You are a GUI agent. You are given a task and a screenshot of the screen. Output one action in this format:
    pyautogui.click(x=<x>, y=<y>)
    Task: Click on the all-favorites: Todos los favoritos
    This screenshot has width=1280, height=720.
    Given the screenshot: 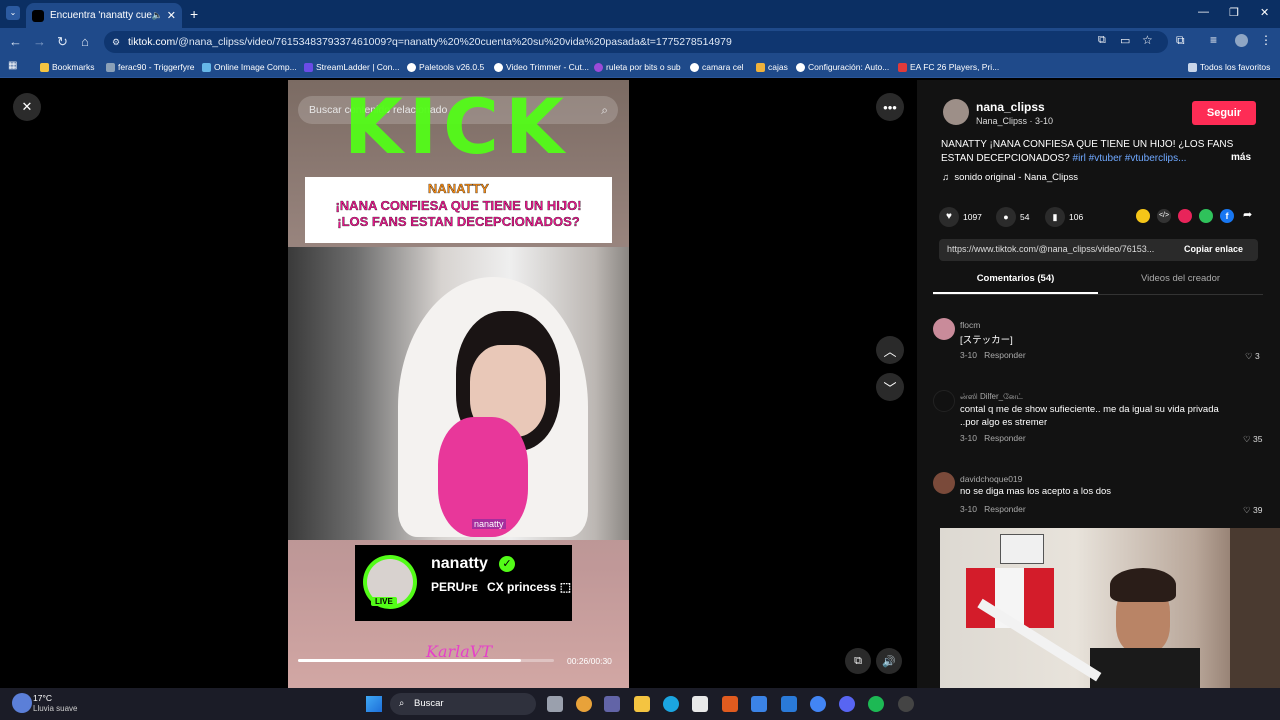 What is the action you would take?
    pyautogui.click(x=1229, y=67)
    